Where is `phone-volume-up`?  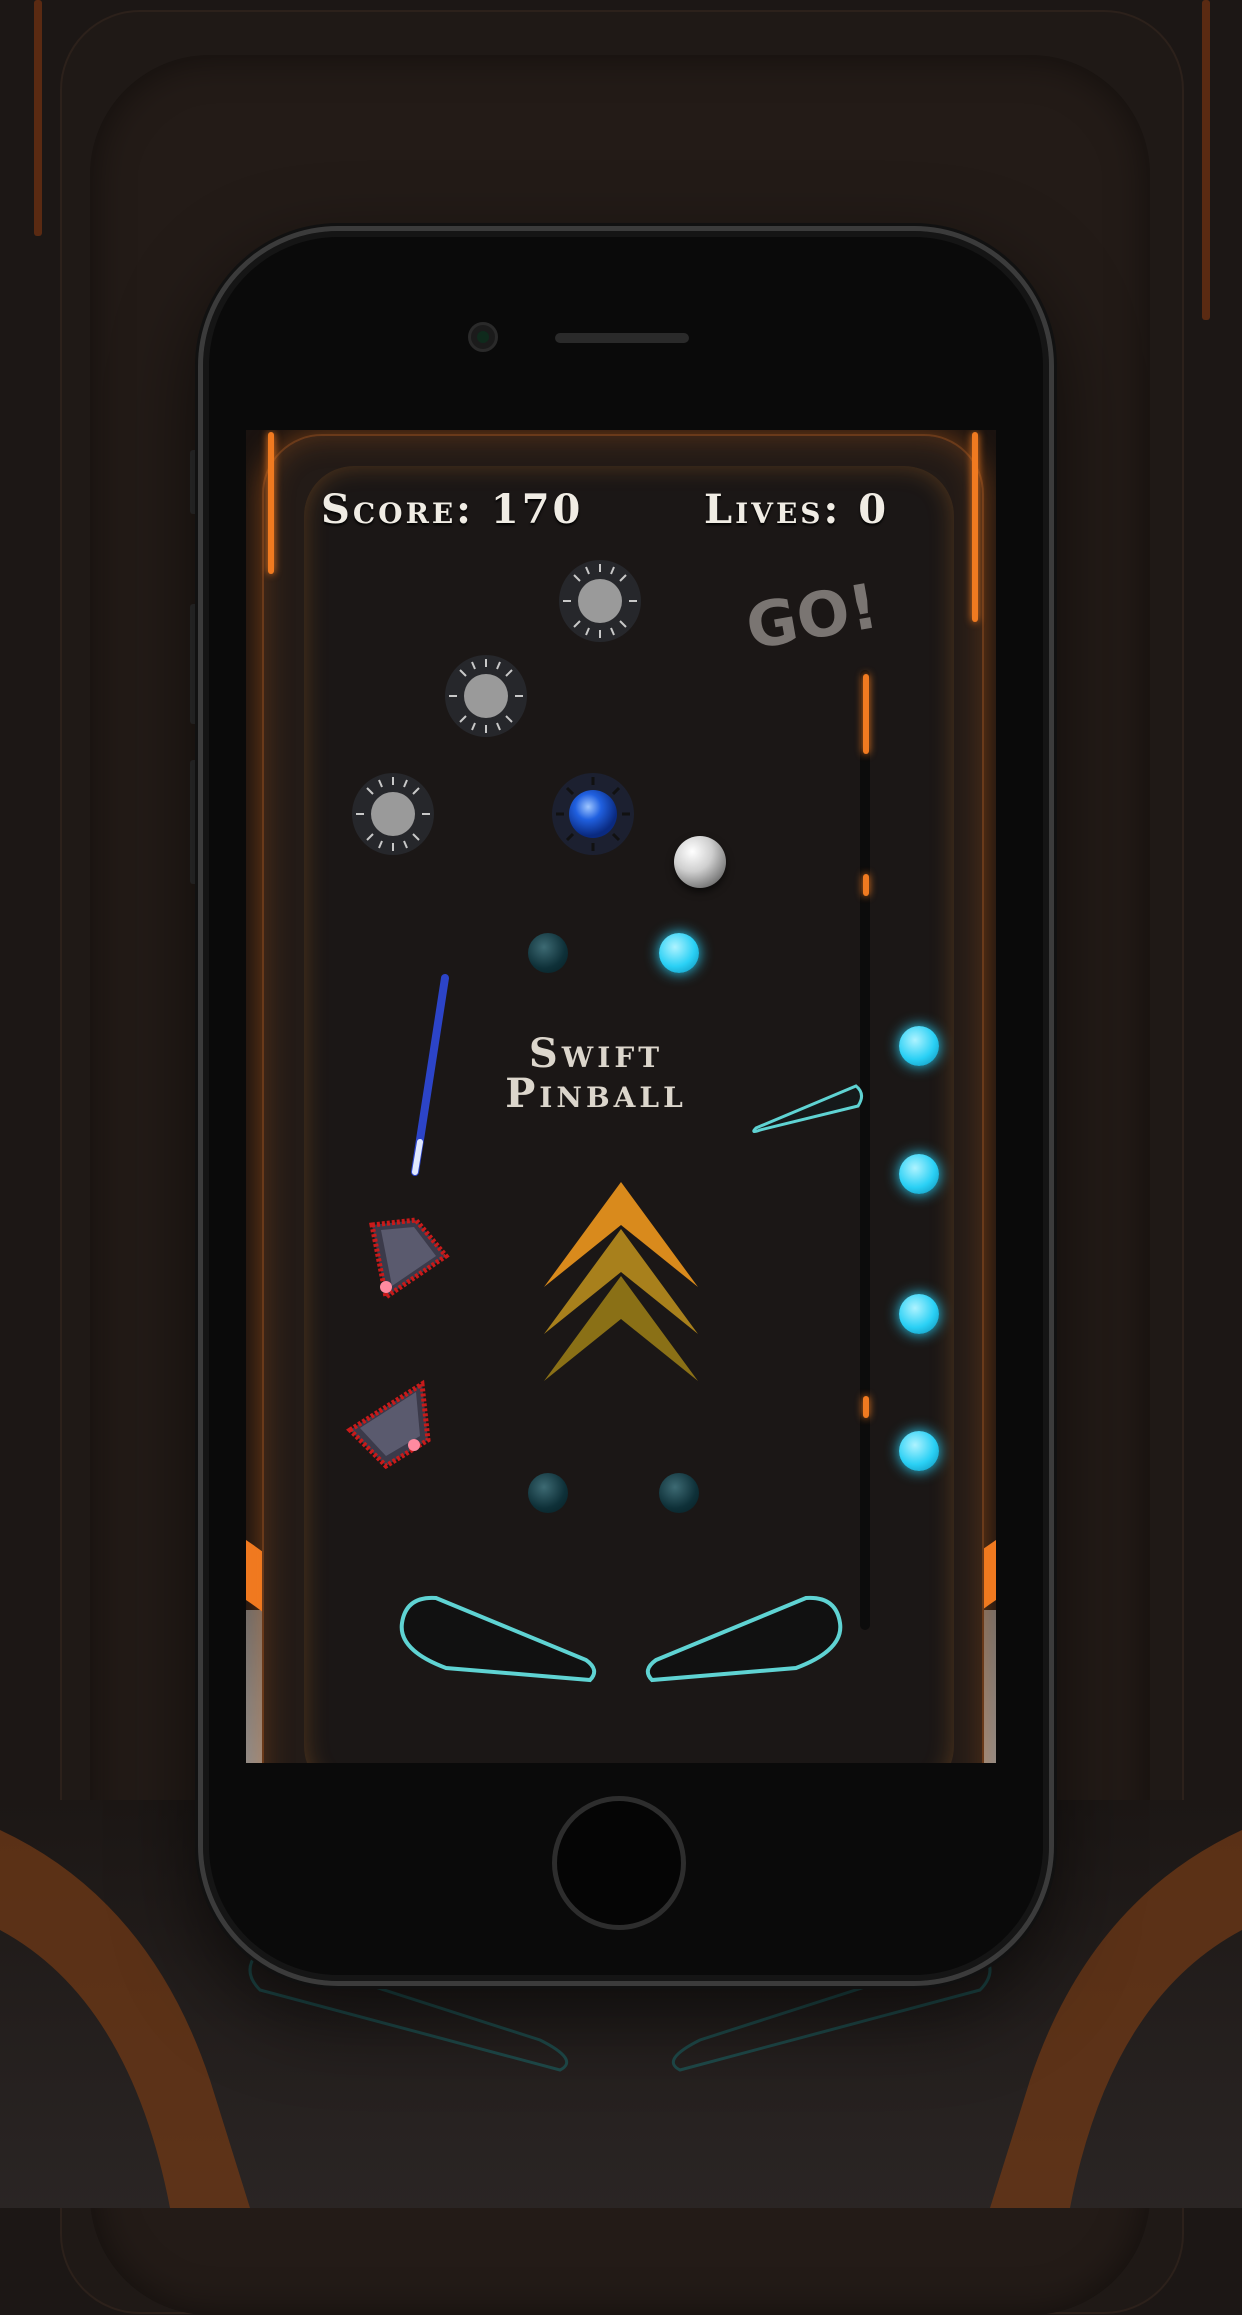 phone-volume-up is located at coordinates (194, 664).